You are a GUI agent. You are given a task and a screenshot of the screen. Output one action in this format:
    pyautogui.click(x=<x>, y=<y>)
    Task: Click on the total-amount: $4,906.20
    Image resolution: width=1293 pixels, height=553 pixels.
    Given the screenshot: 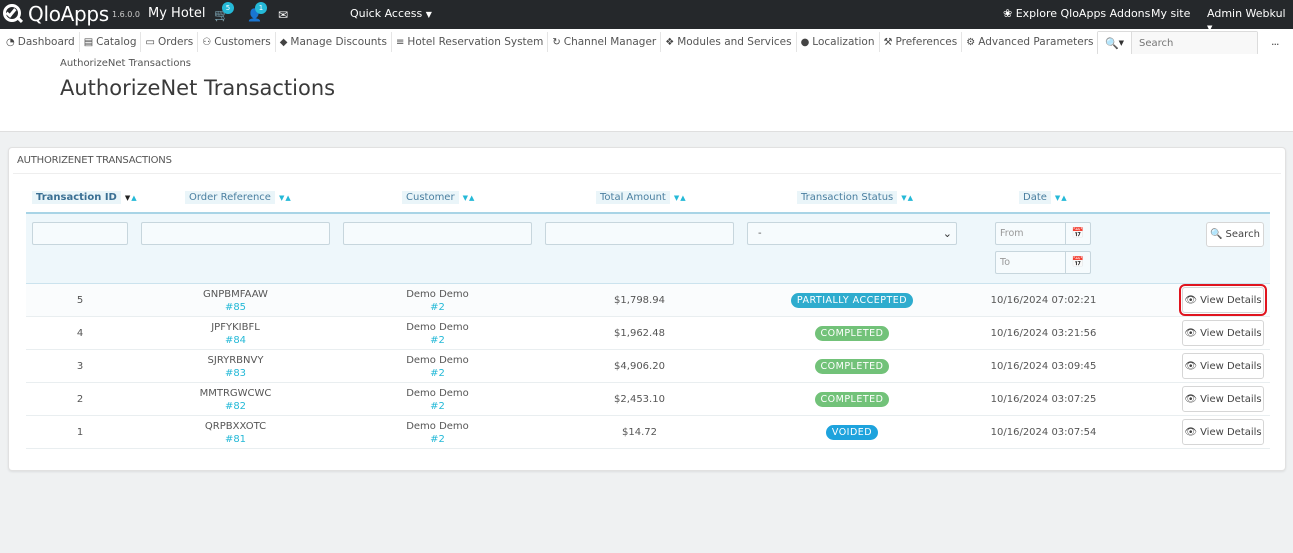 What is the action you would take?
    pyautogui.click(x=639, y=366)
    